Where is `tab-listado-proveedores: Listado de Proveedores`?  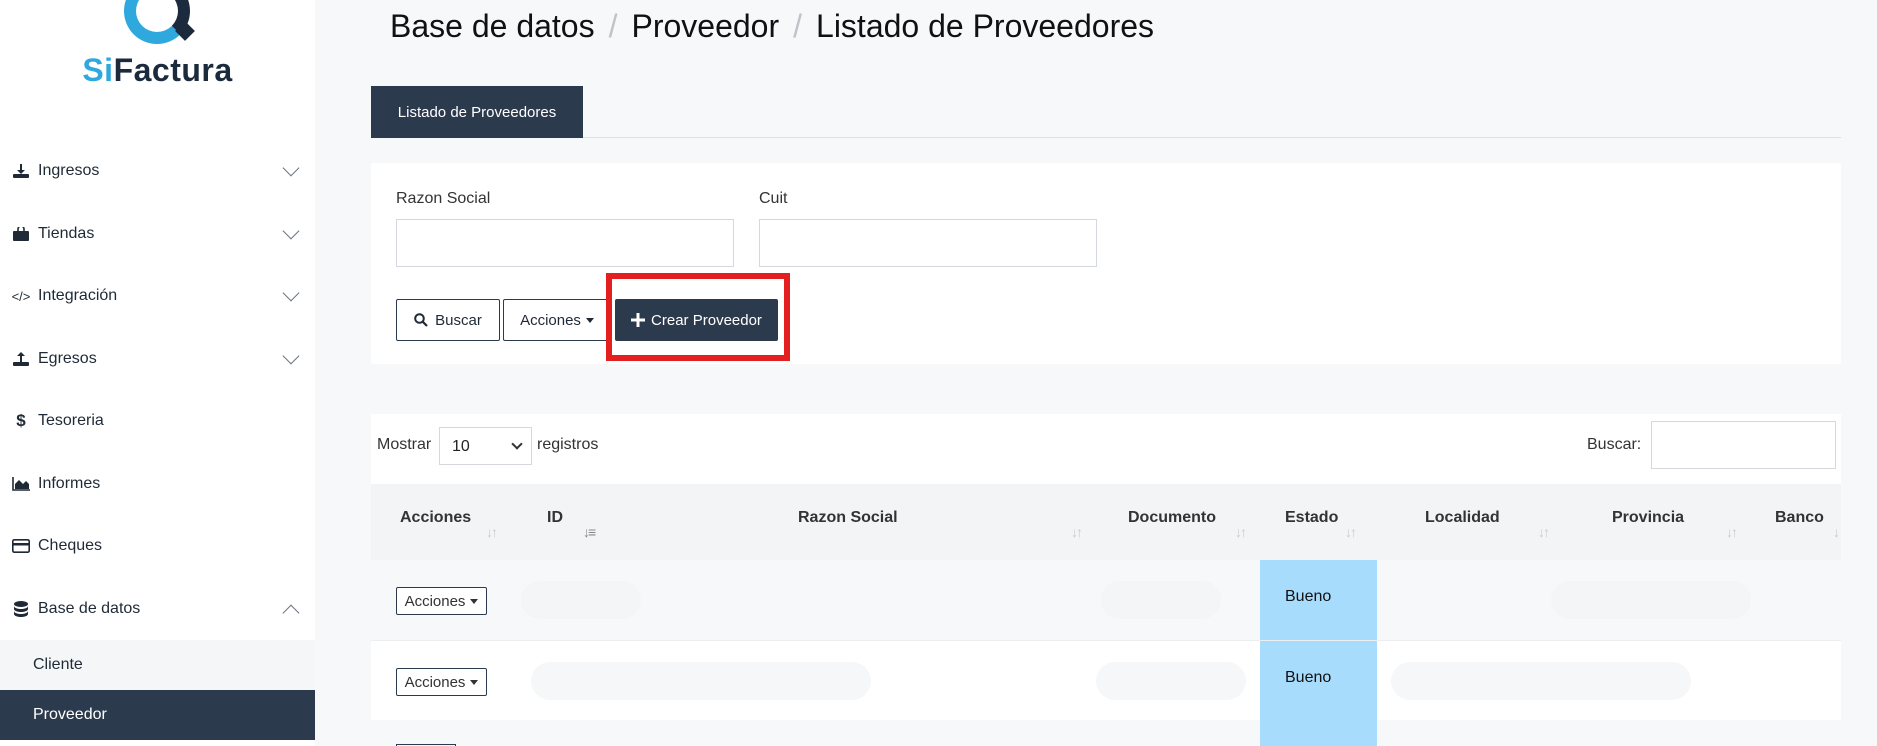 tab-listado-proveedores: Listado de Proveedores is located at coordinates (477, 112).